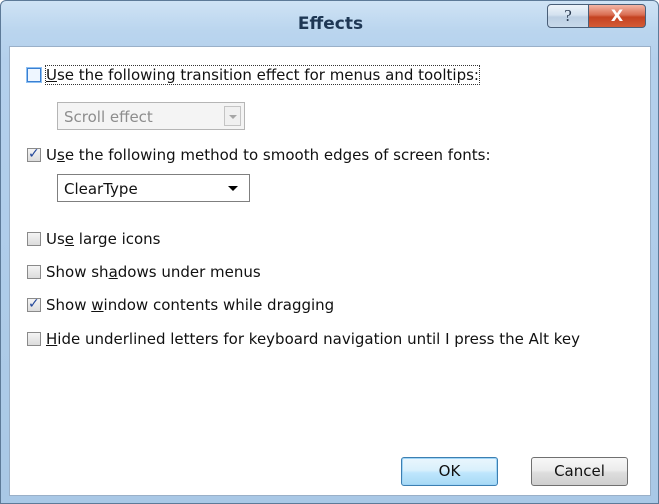  What do you see at coordinates (34, 75) in the screenshot?
I see `transition-effect-checkbox` at bounding box center [34, 75].